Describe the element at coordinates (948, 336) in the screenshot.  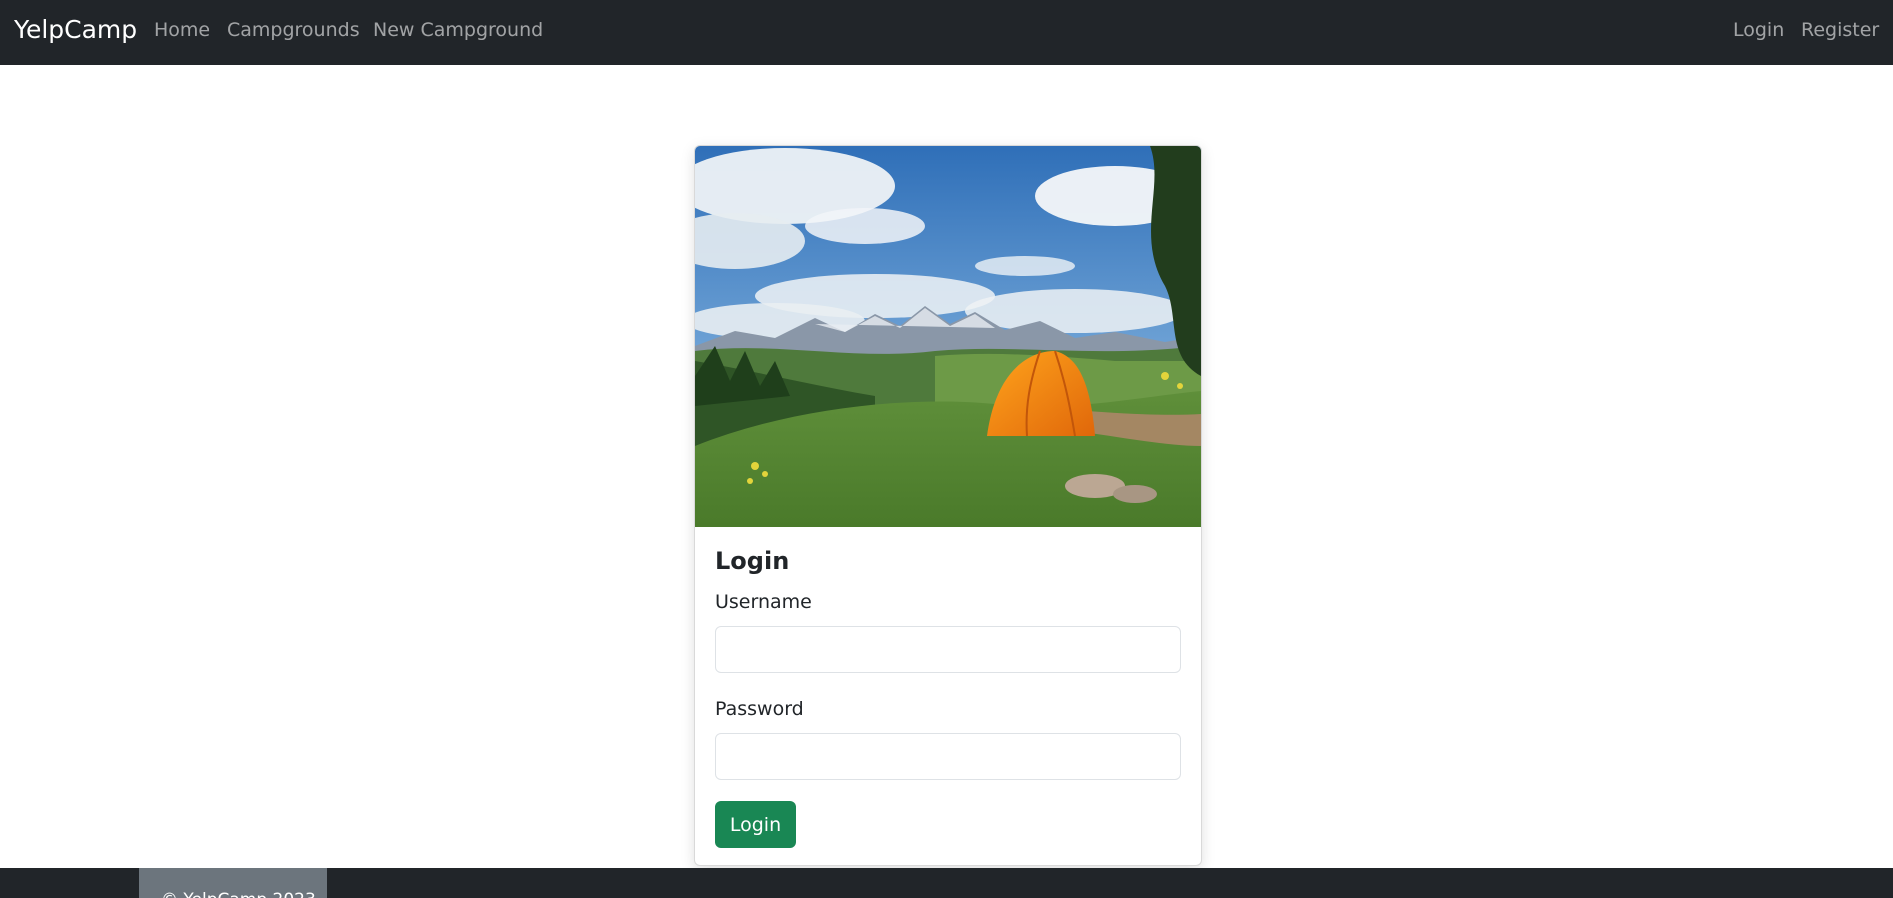
I see `campsite-image` at that location.